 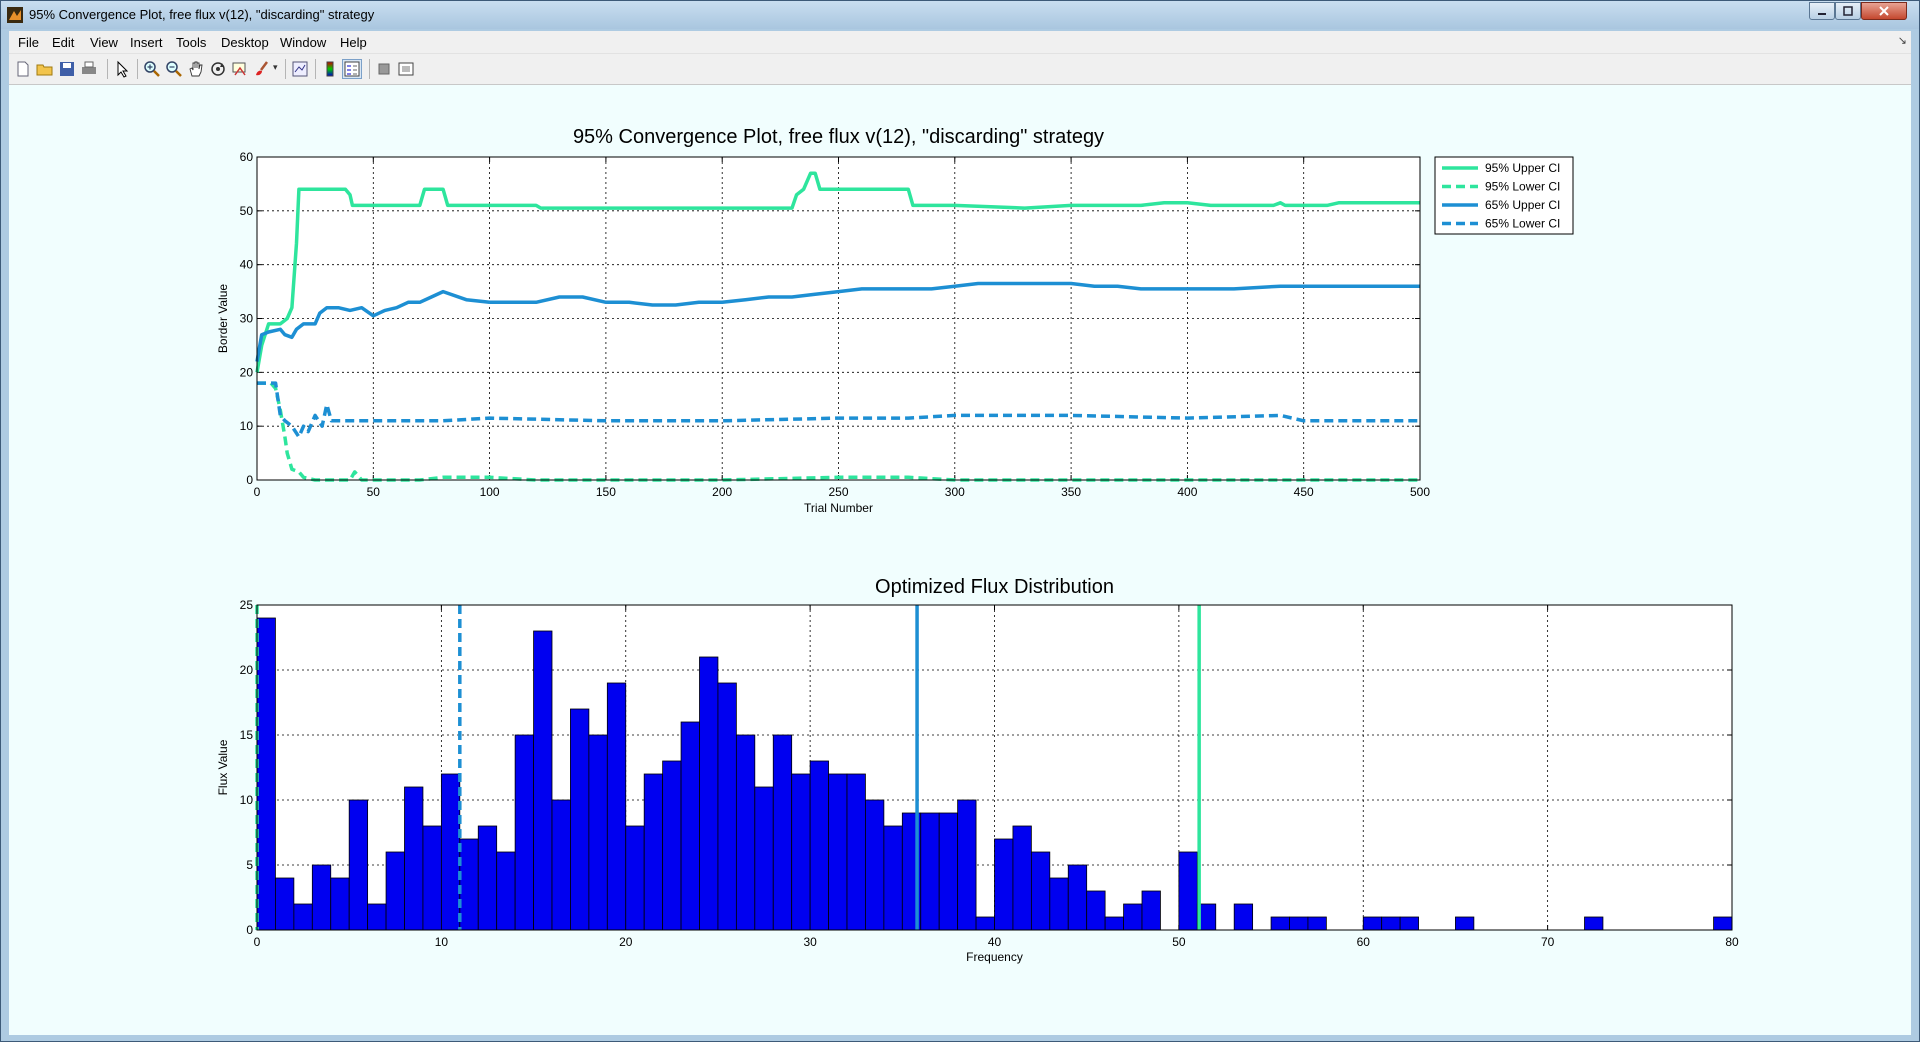 What do you see at coordinates (810, 942) in the screenshot?
I see `flux-xtick-label: 30` at bounding box center [810, 942].